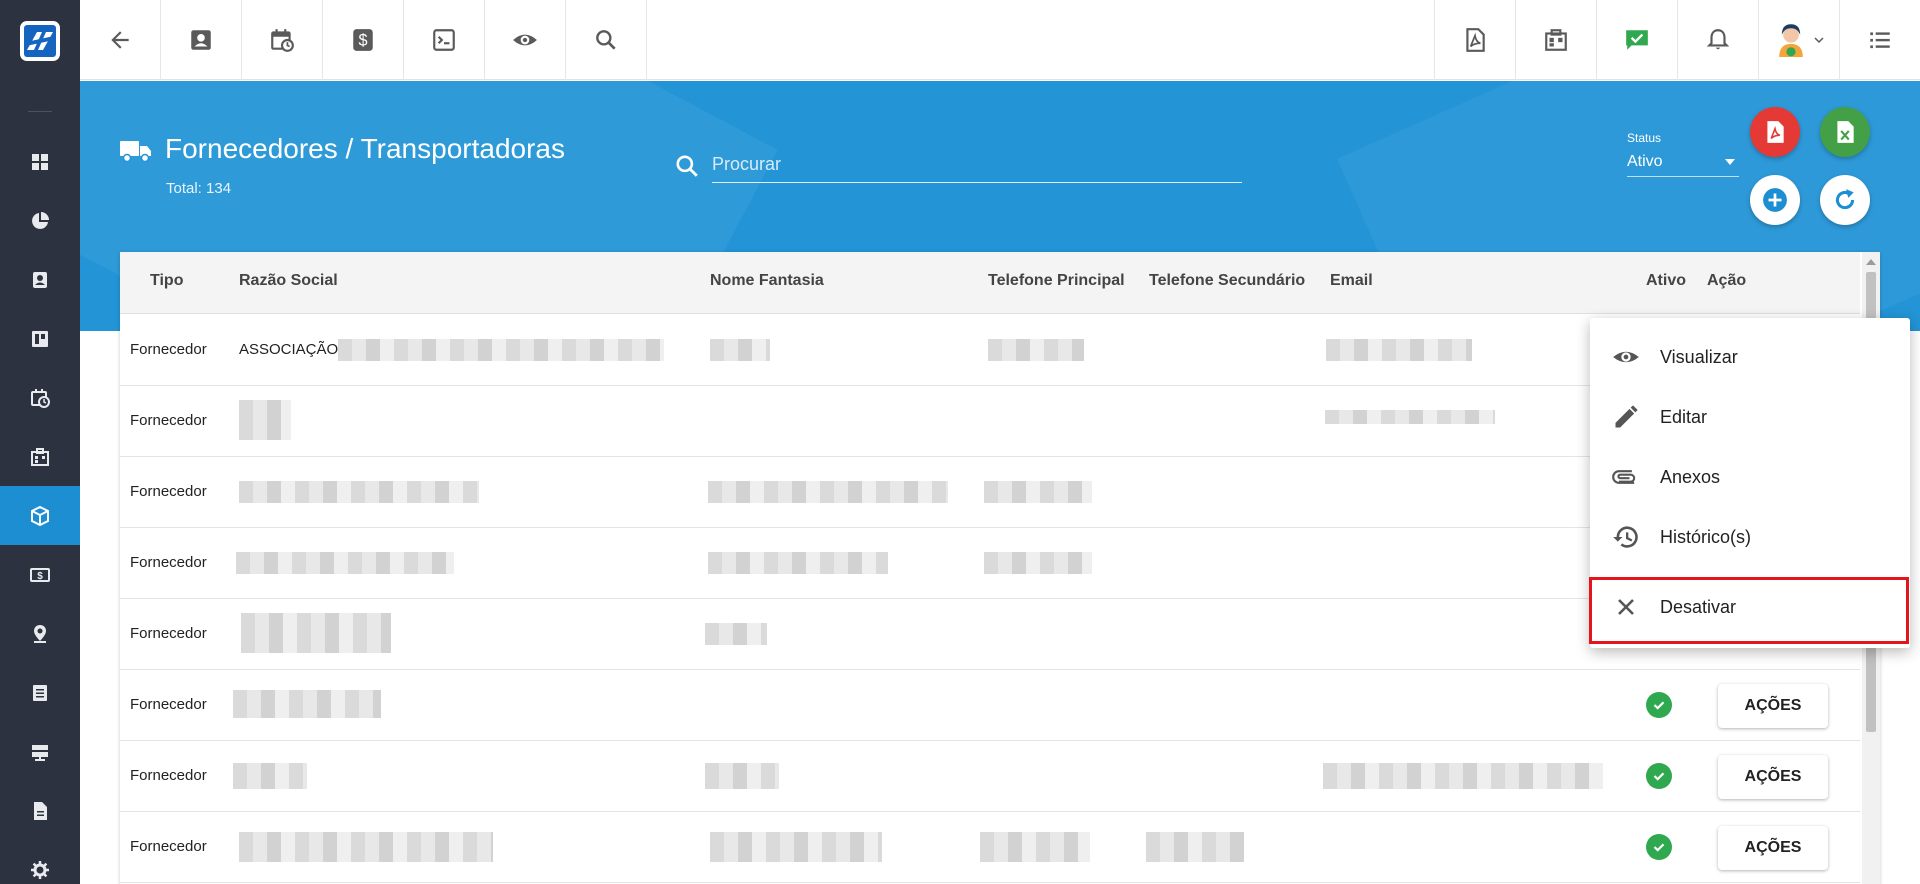  I want to click on view-button, so click(525, 40).